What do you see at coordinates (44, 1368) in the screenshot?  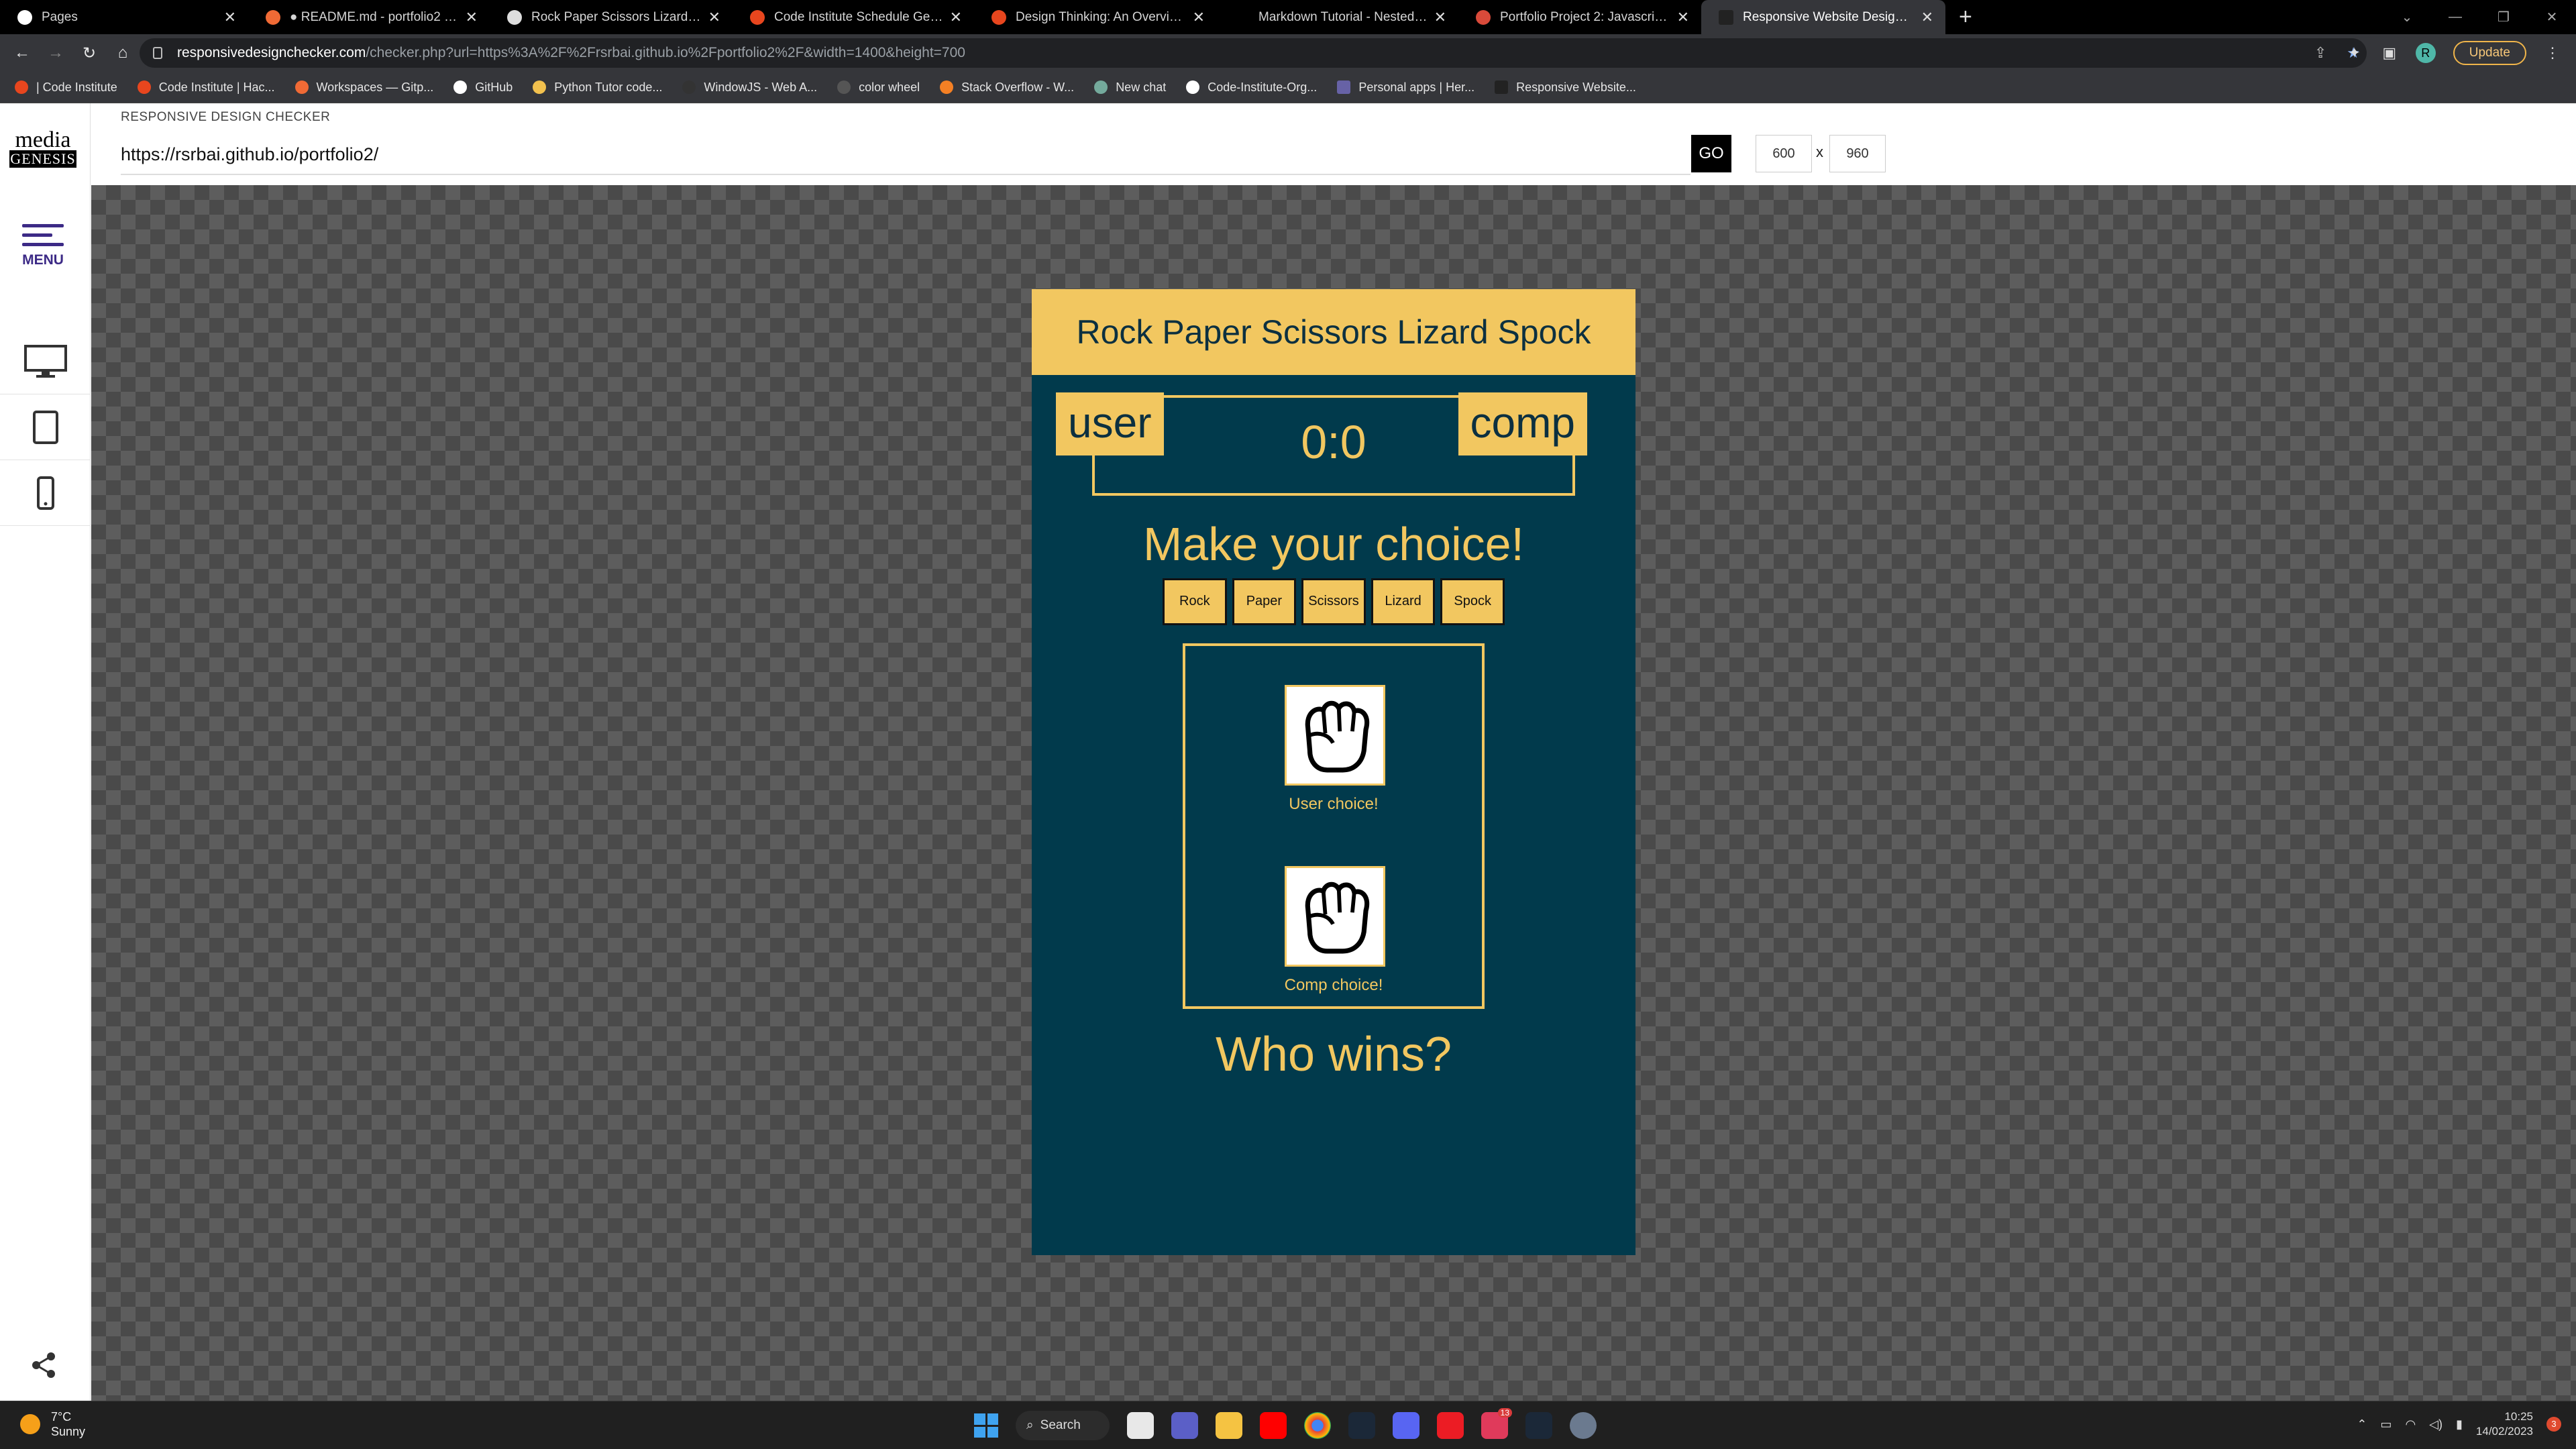 I see `share-icon` at bounding box center [44, 1368].